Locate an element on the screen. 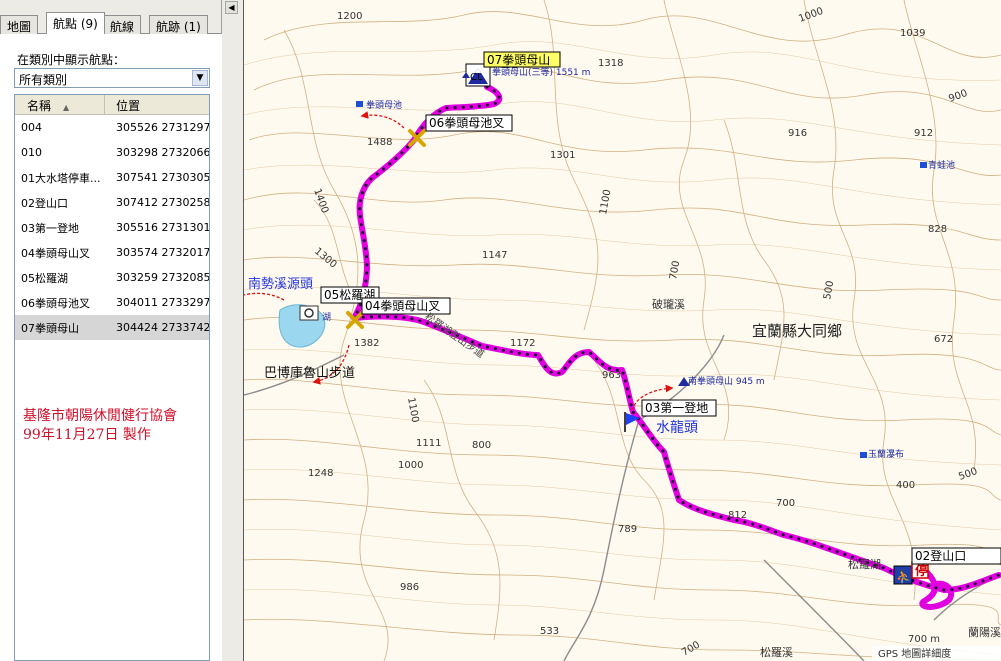 The width and height of the screenshot is (1001, 661). waypoint-label-peak-junction: 04拳頭母山叉 is located at coordinates (406, 306).